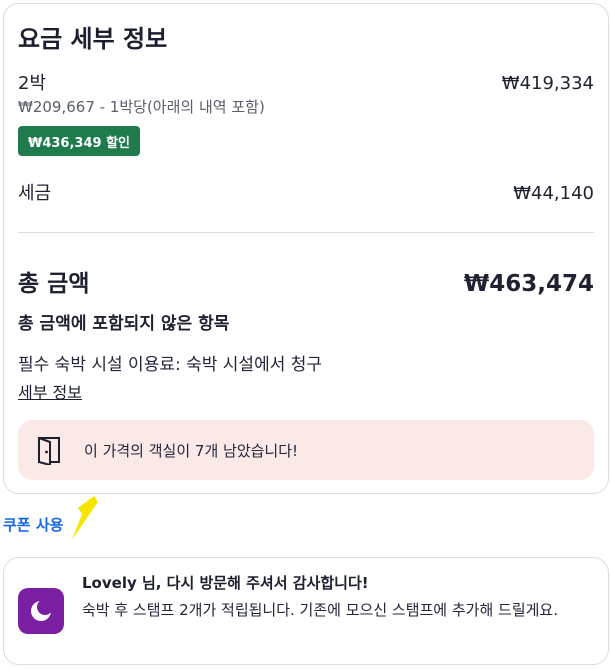  Describe the element at coordinates (225, 583) in the screenshot. I see `loyalty-headline: Lovely 님, 다시 방문해 주셔서 감사합니다!` at that location.